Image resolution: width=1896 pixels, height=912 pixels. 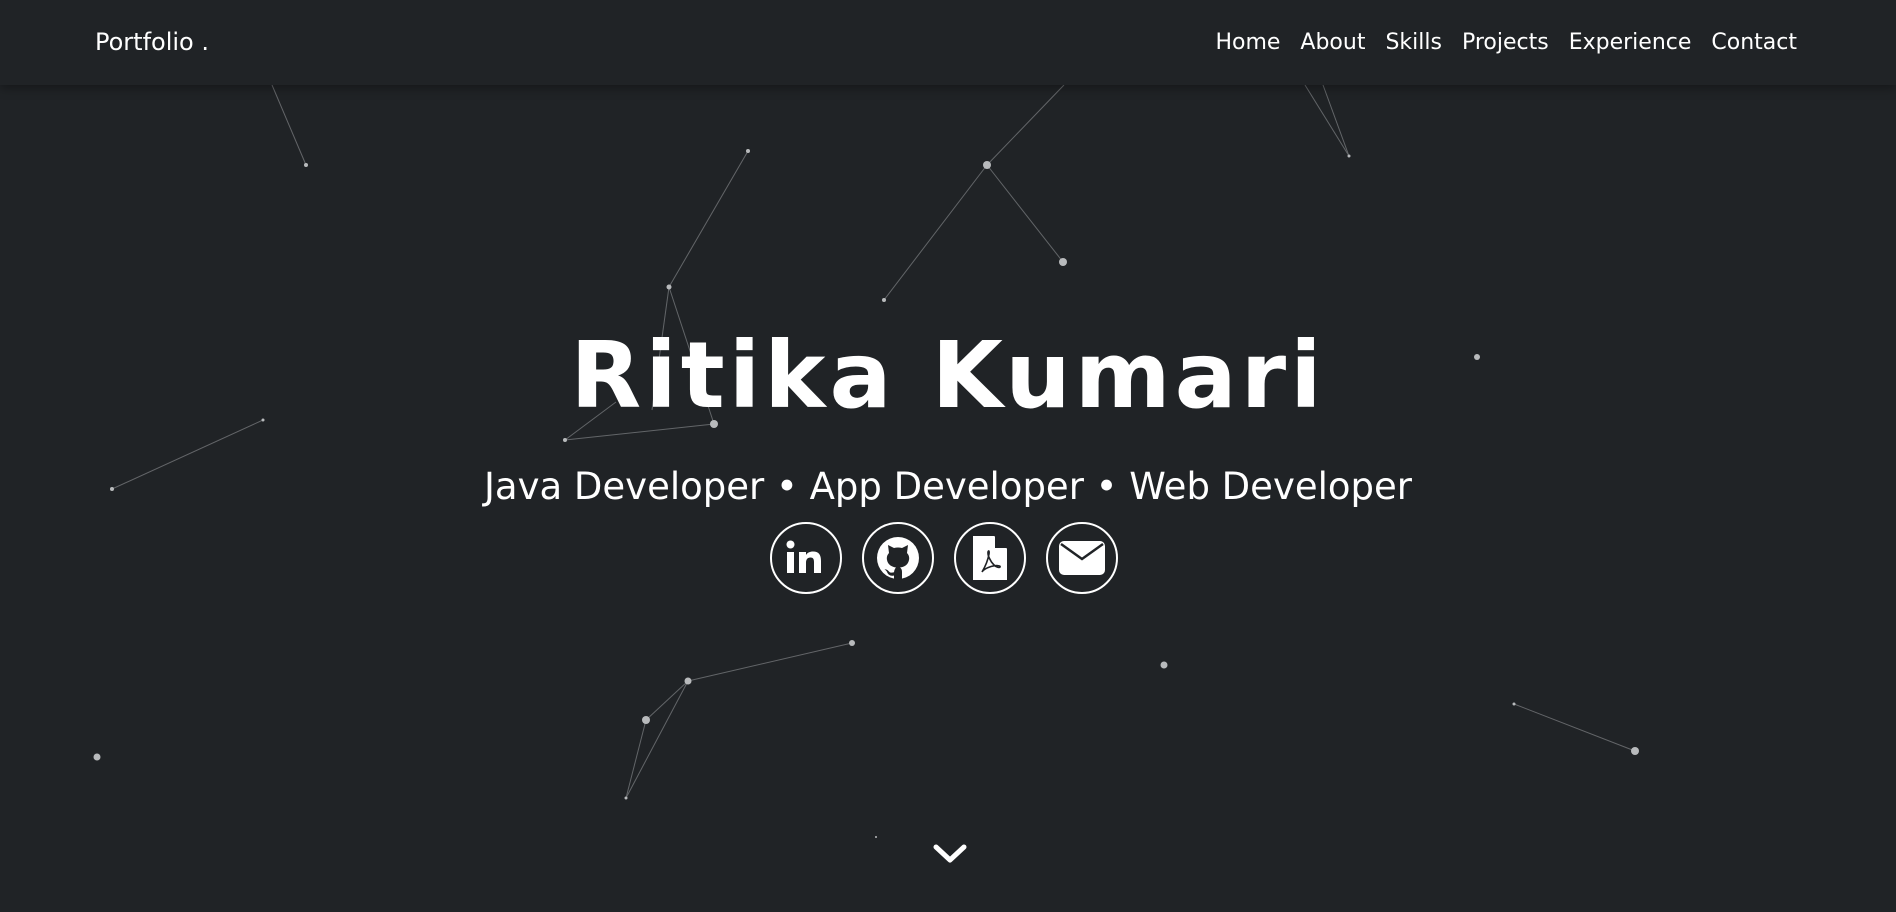 I want to click on pdf-file-icon, so click(x=990, y=558).